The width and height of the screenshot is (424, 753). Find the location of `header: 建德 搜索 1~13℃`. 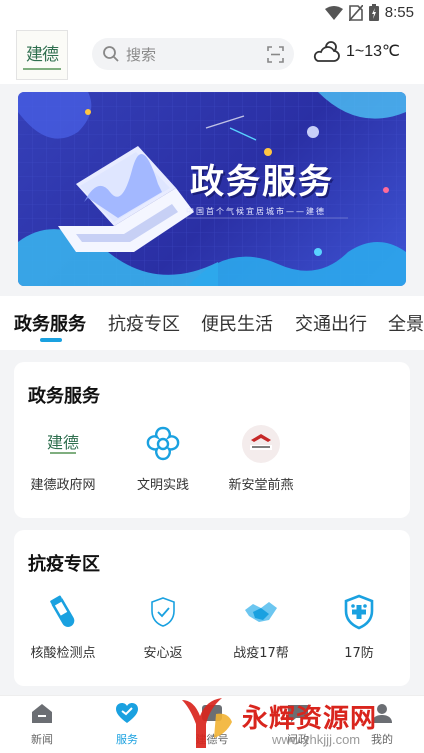

header: 建德 搜索 1~13℃ is located at coordinates (212, 56).